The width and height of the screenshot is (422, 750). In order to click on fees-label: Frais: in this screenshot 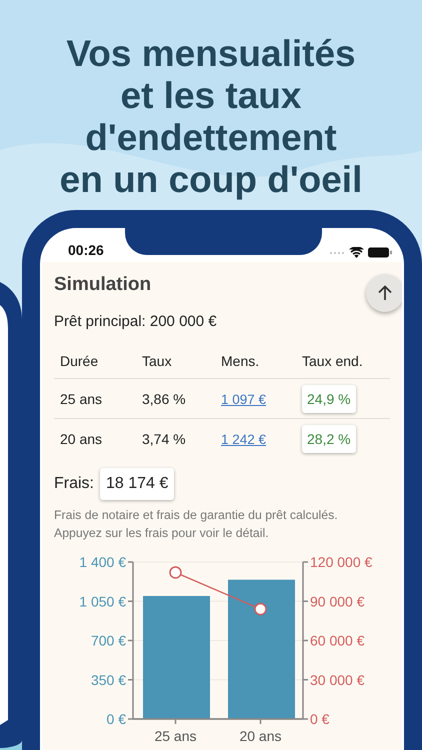, I will do `click(74, 484)`.